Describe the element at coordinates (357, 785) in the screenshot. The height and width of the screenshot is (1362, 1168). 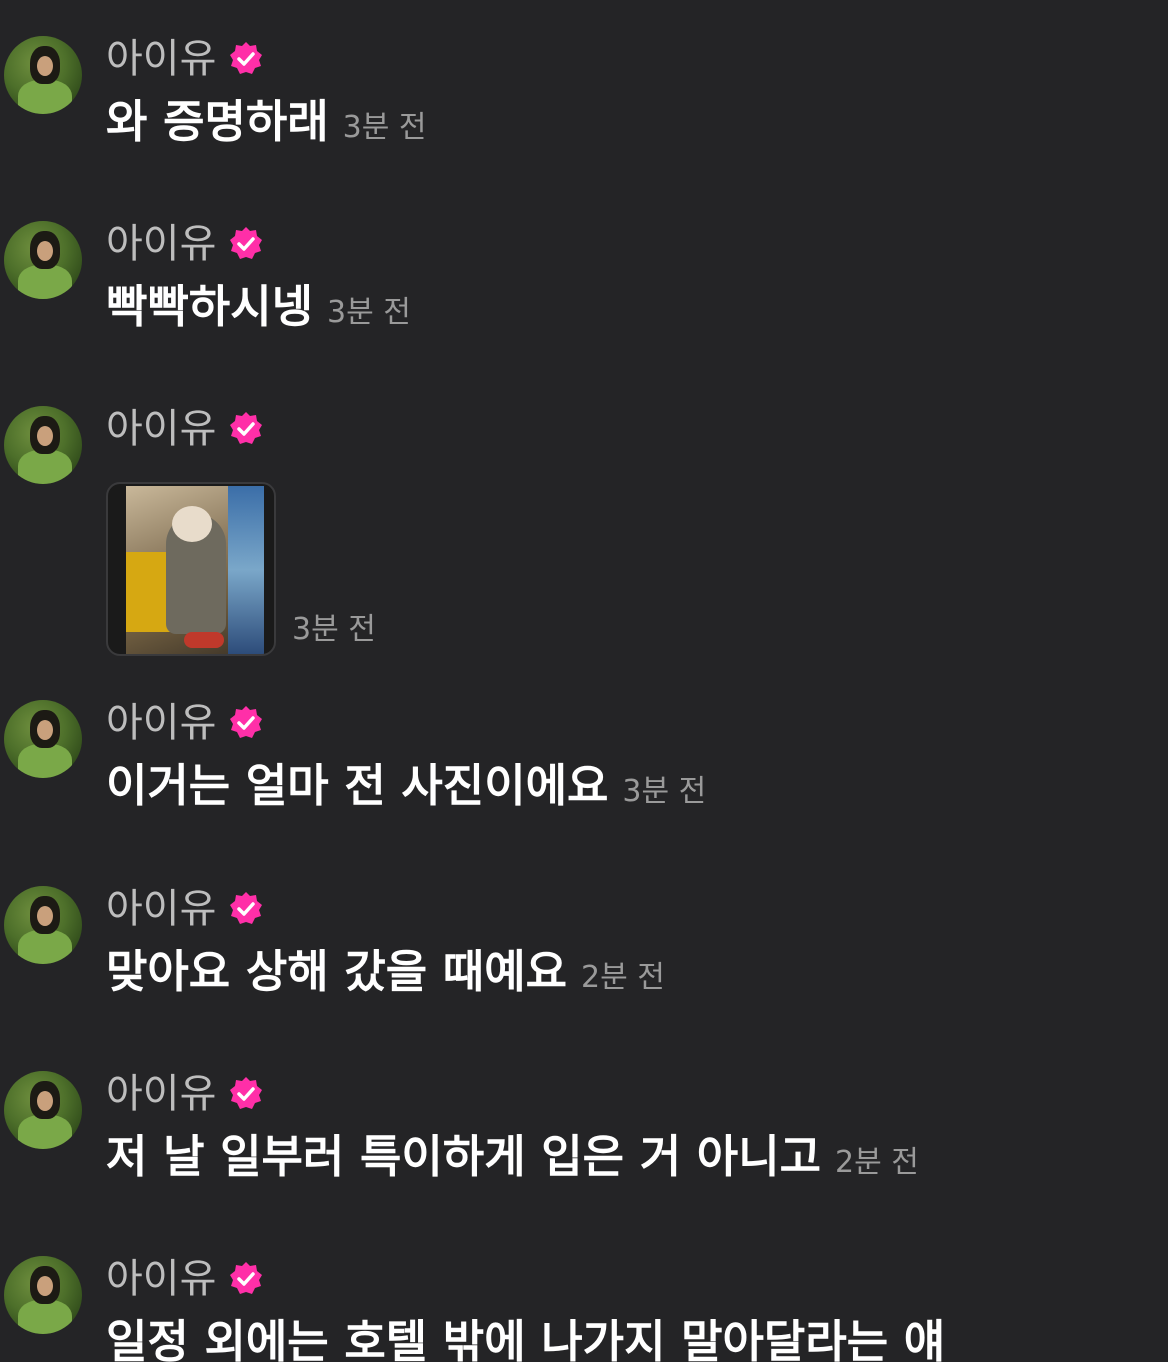
I see `message-text: 이거는 얼마 전 사진이에요` at that location.